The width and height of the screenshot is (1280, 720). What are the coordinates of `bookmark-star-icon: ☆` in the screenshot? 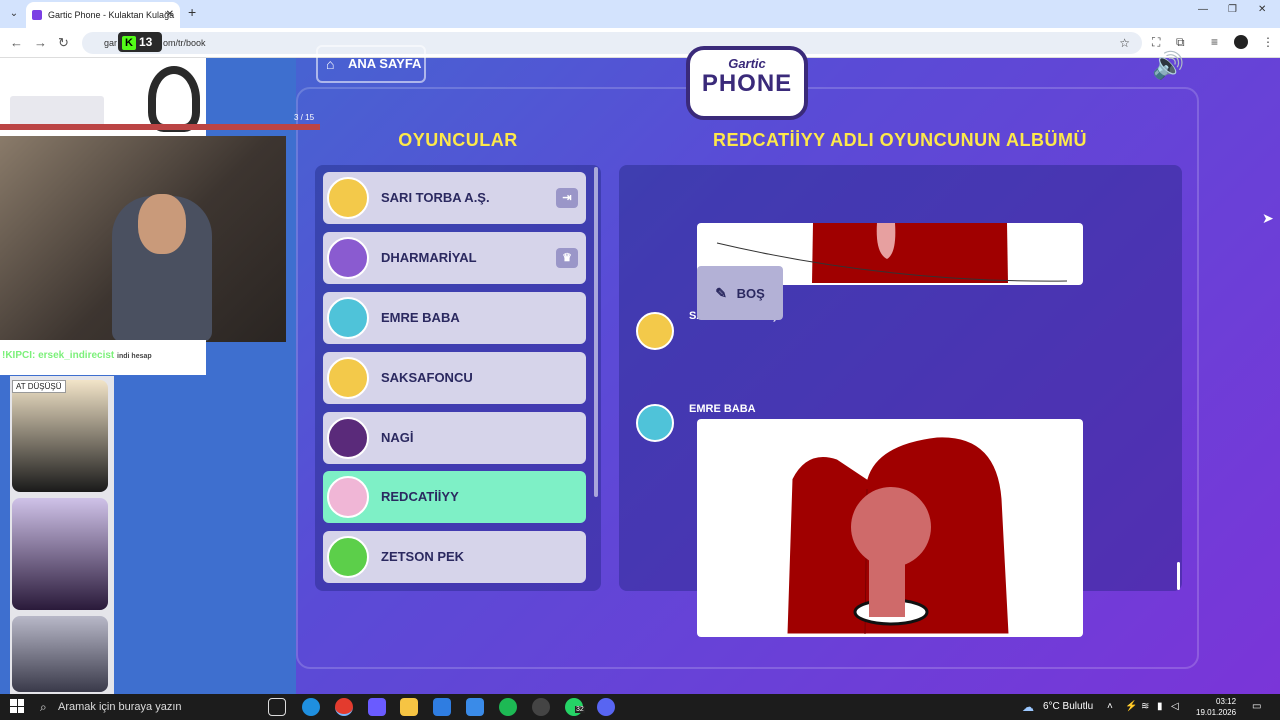 It's located at (1124, 43).